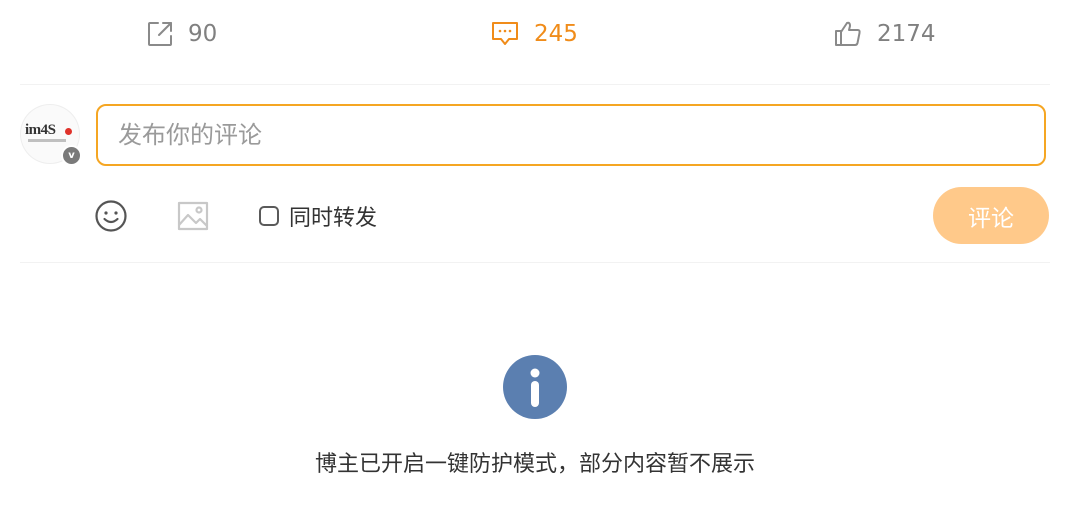 This screenshot has height=530, width=1080. I want to click on also-forward-checkbox: 同时转发, so click(318, 216).